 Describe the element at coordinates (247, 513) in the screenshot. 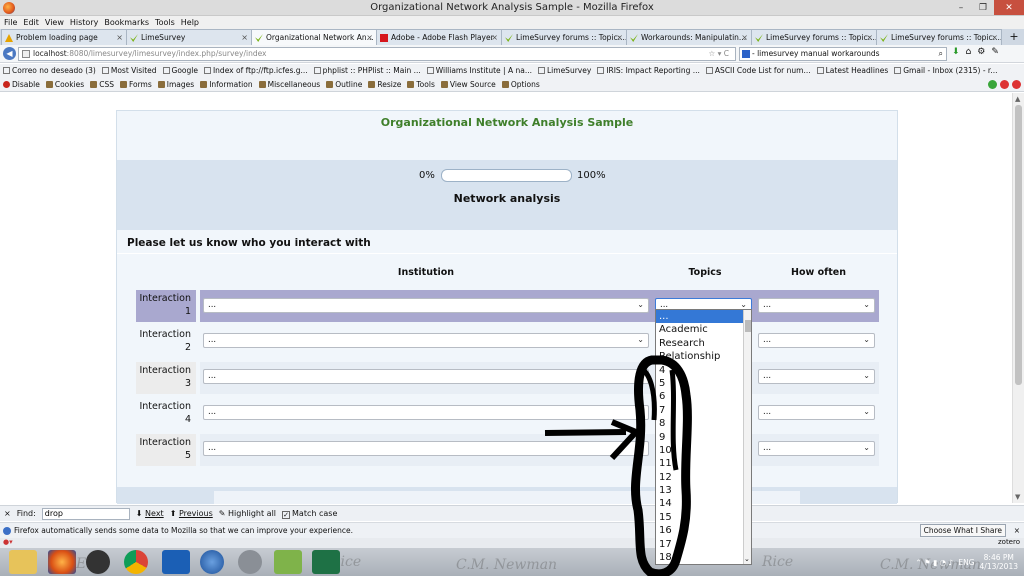

I see `highlight-all-button: ✎ Highlight all` at that location.